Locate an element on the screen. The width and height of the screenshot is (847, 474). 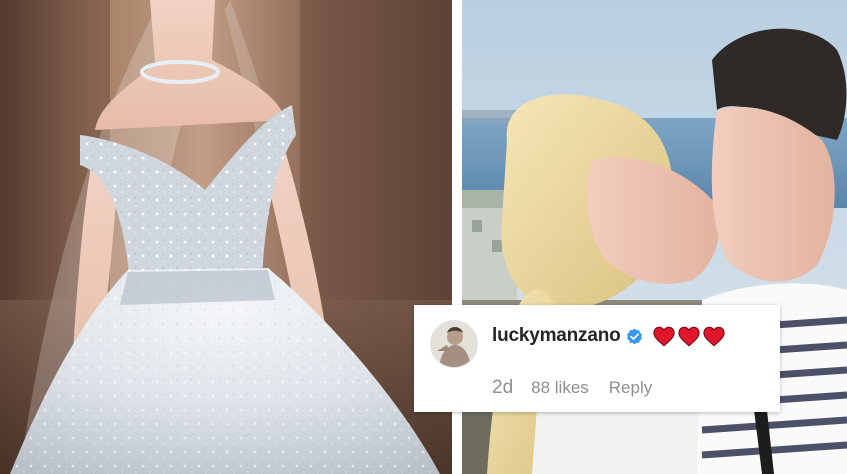
emoji-reaction is located at coordinates (688, 336).